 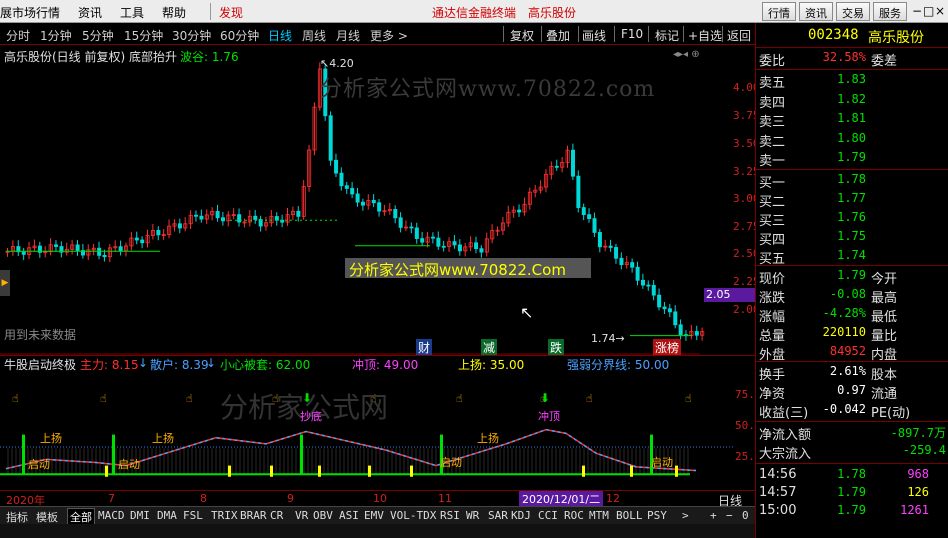 I want to click on tab-control-1: +, so click(x=713, y=515).